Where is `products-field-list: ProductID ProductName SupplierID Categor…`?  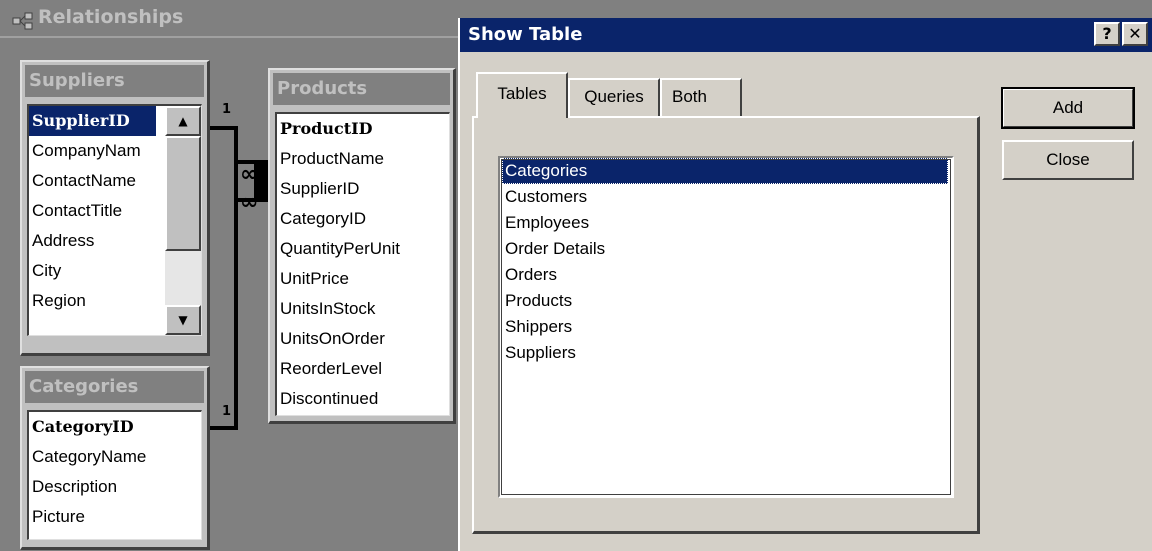
products-field-list: ProductID ProductName SupplierID Categor… is located at coordinates (362, 264).